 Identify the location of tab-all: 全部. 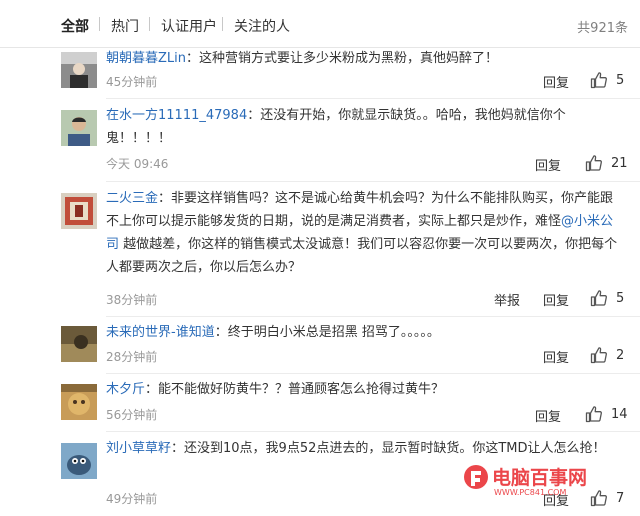
(75, 26).